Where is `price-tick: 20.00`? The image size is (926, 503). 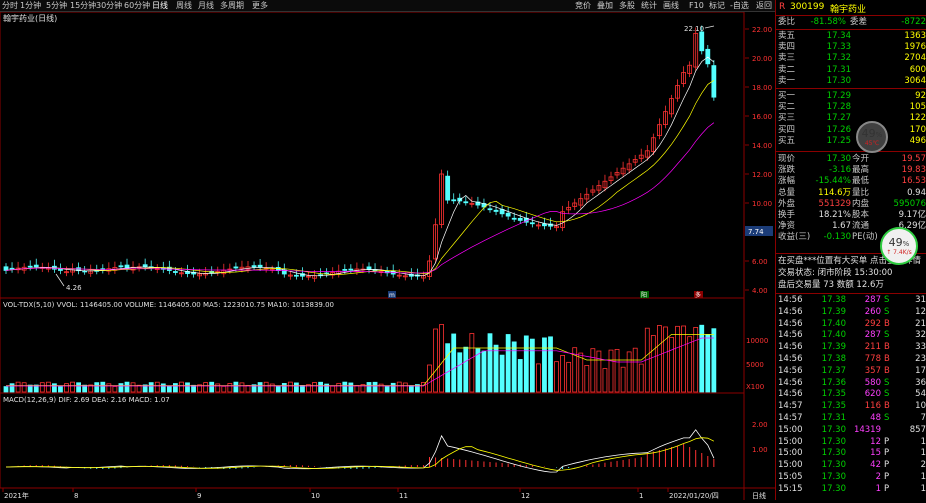
price-tick: 20.00 is located at coordinates (762, 59).